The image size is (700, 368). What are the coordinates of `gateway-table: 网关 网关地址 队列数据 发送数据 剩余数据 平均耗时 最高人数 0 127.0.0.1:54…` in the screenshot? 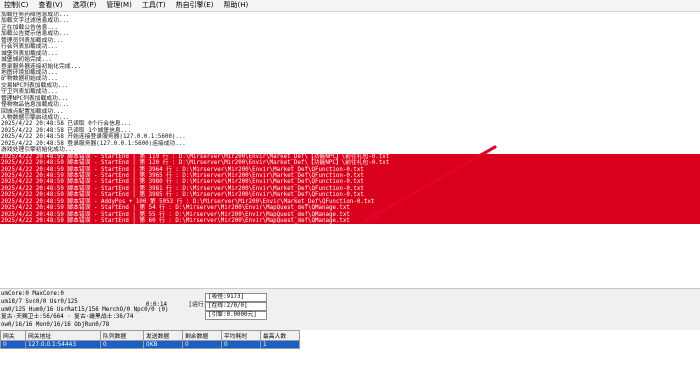 It's located at (150, 339).